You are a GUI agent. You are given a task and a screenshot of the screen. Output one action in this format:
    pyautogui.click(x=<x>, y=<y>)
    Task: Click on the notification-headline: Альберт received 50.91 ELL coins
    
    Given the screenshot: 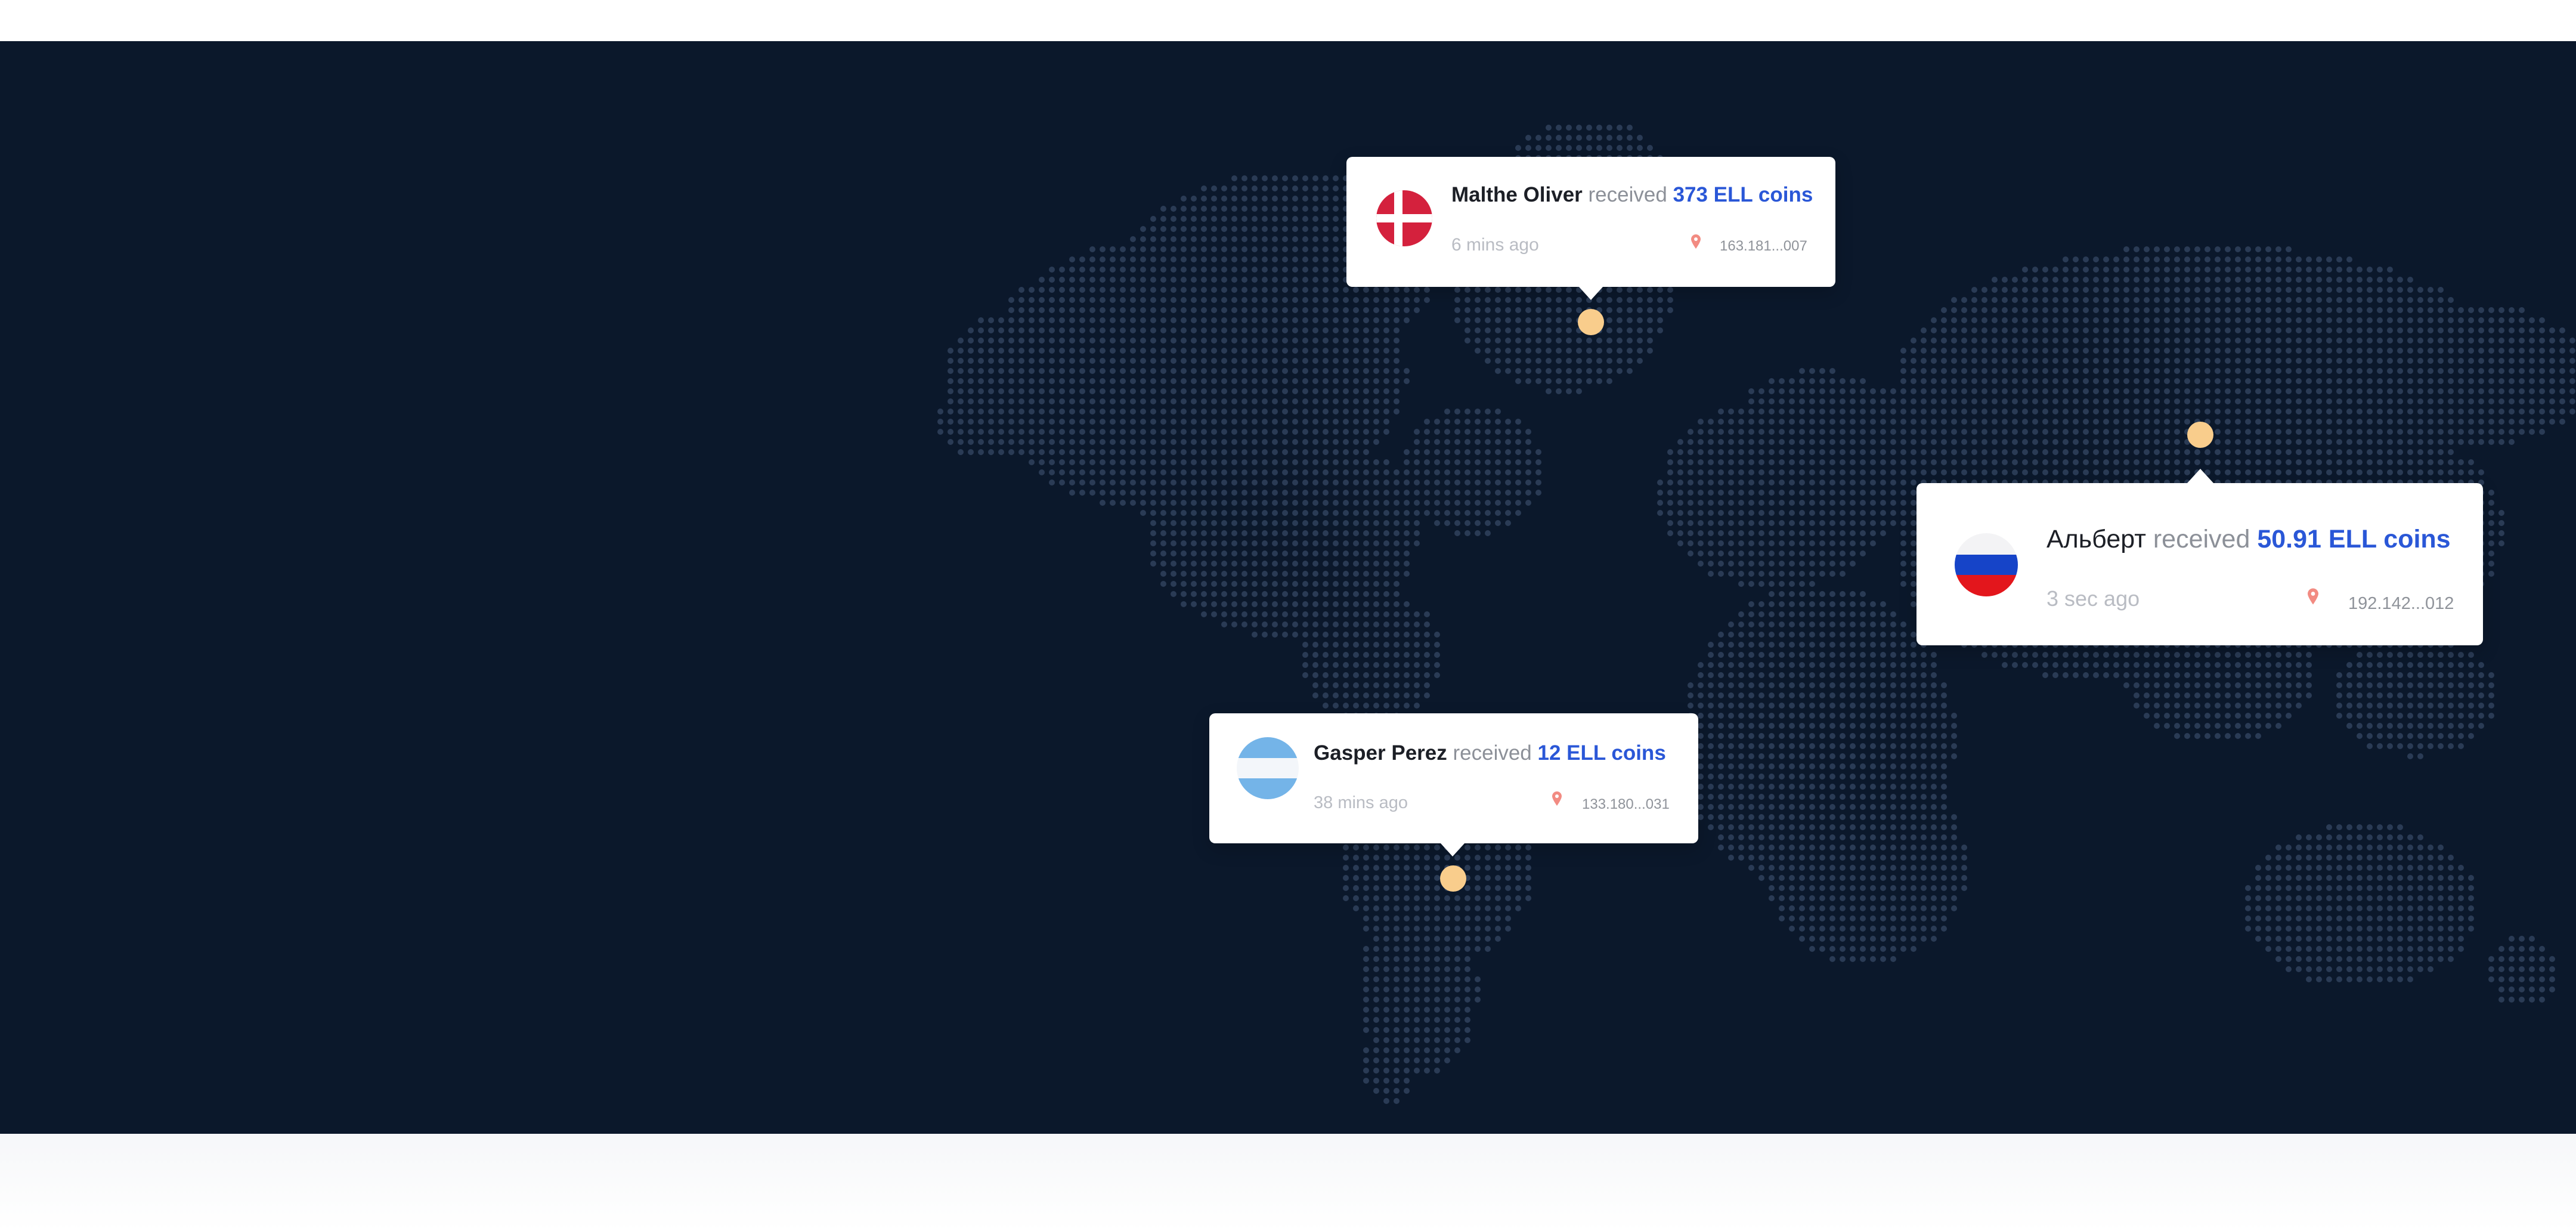 What is the action you would take?
    pyautogui.click(x=2248, y=539)
    